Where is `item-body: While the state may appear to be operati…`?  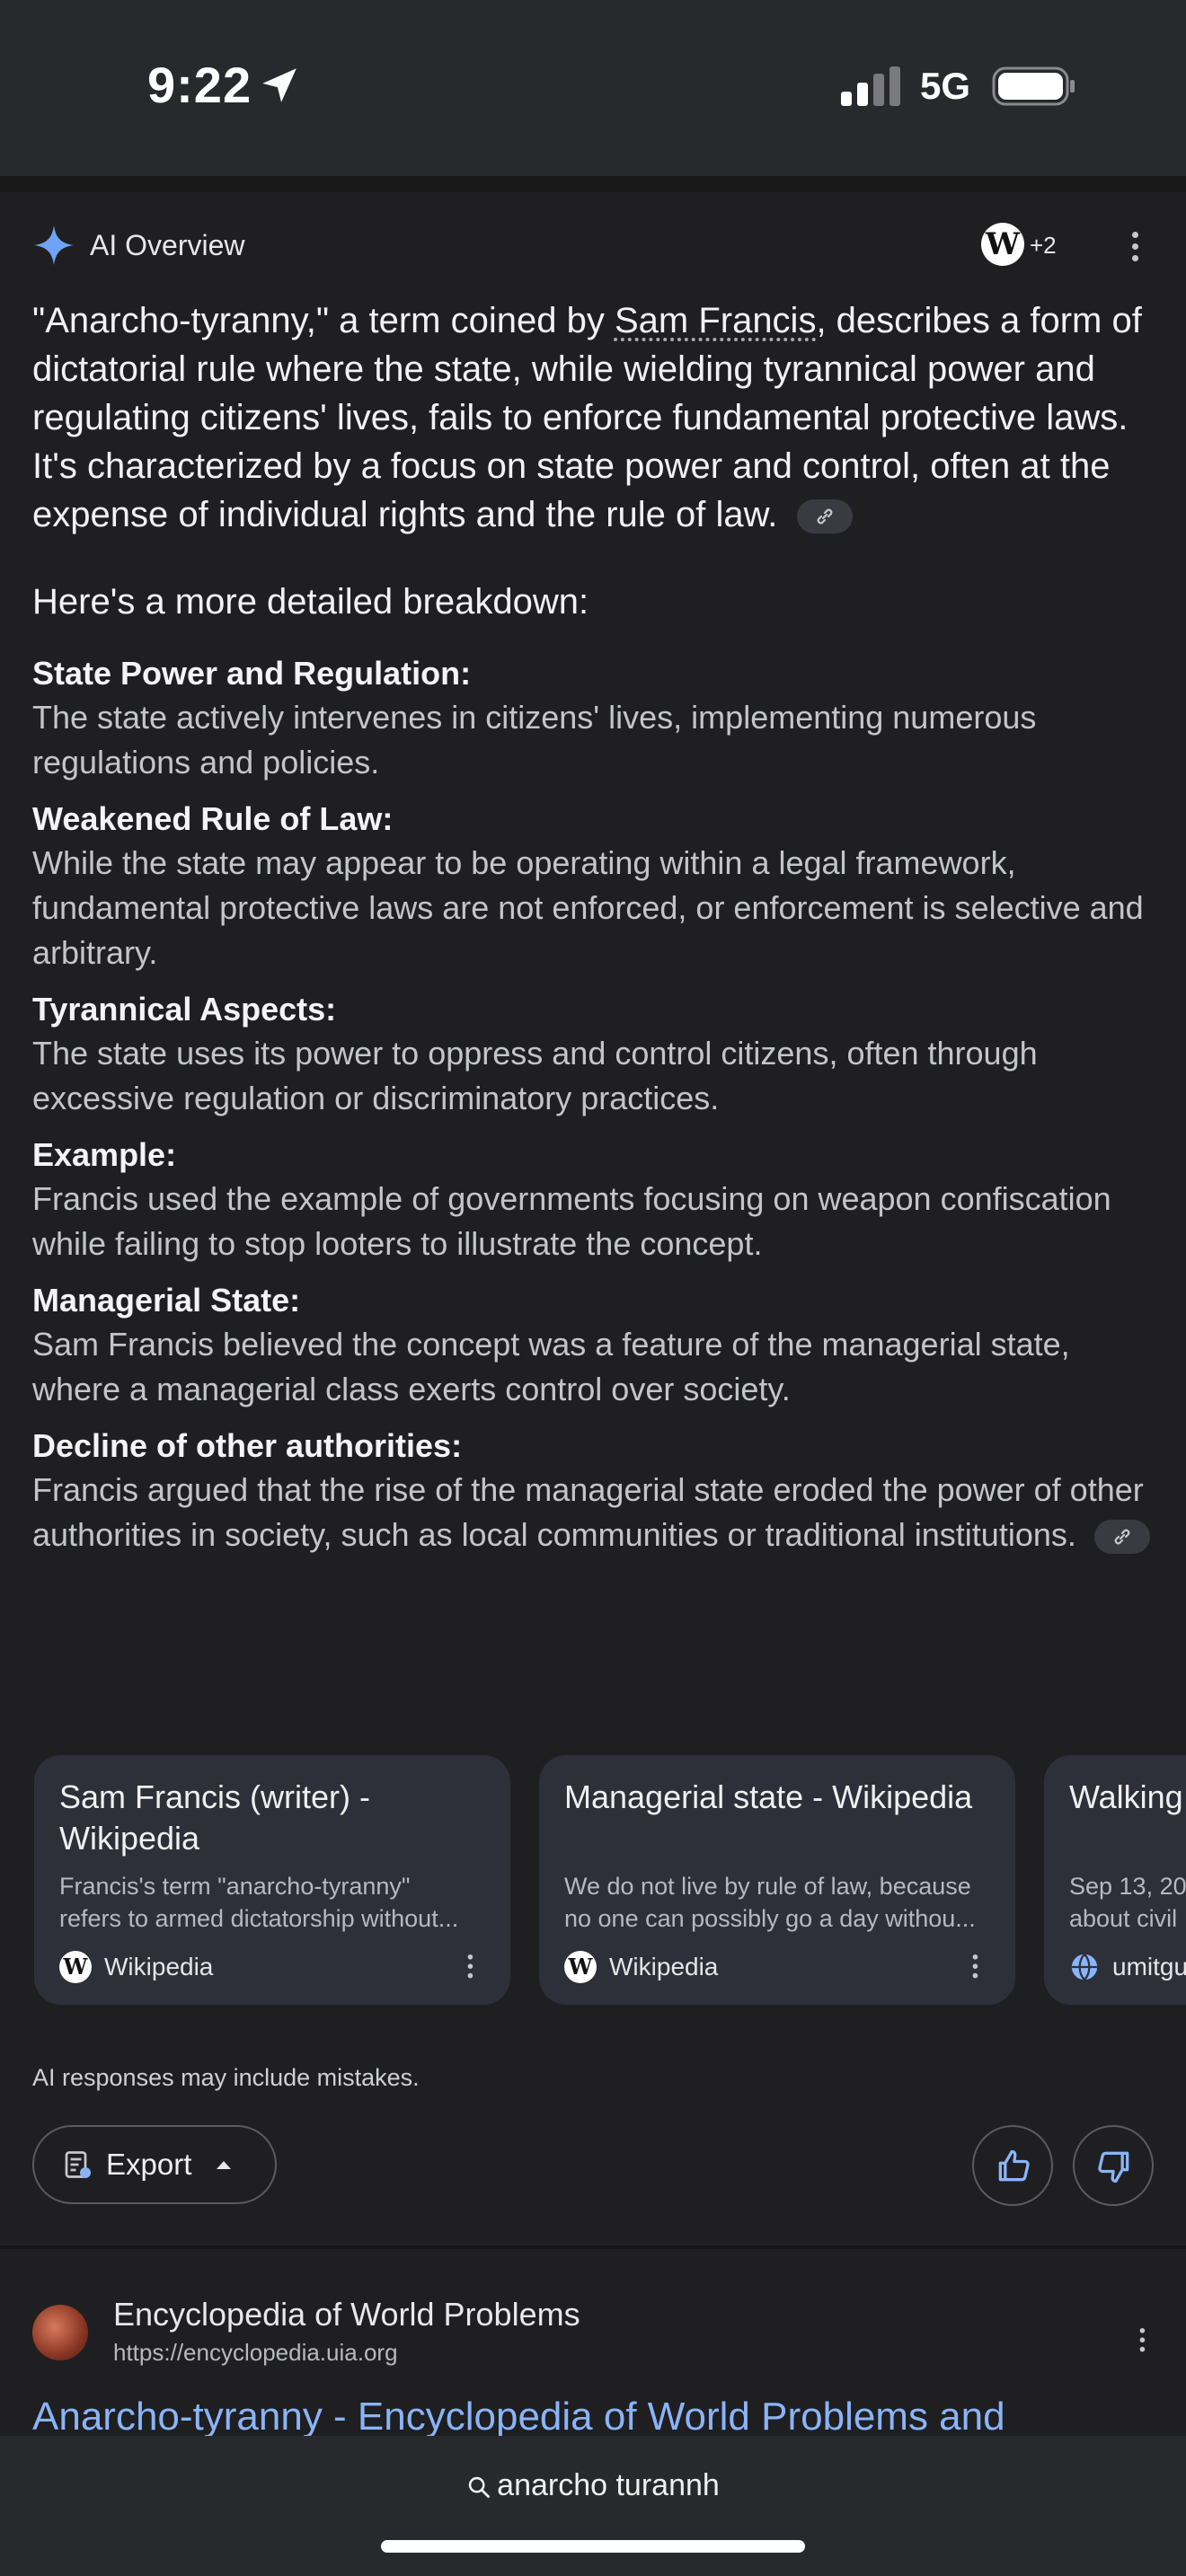
item-body: While the state may appear to be operati… is located at coordinates (588, 907).